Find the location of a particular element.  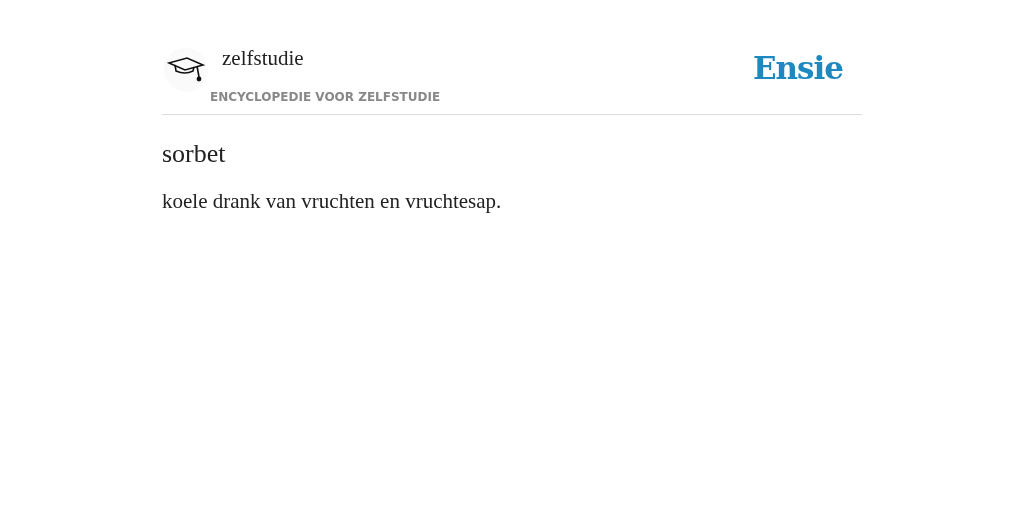

site-title: zelfstudie is located at coordinates (325, 67).